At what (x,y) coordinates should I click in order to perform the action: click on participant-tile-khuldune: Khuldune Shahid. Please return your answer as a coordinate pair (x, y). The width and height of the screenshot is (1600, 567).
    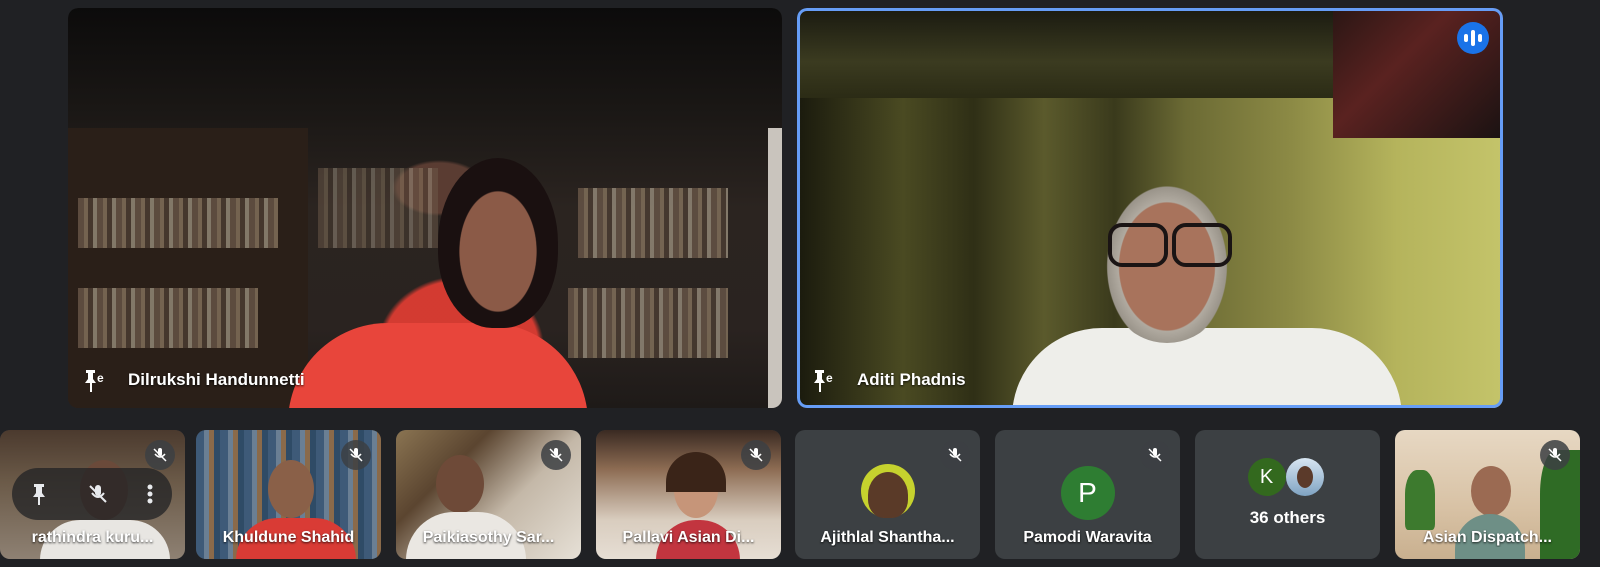
    Looking at the image, I should click on (288, 494).